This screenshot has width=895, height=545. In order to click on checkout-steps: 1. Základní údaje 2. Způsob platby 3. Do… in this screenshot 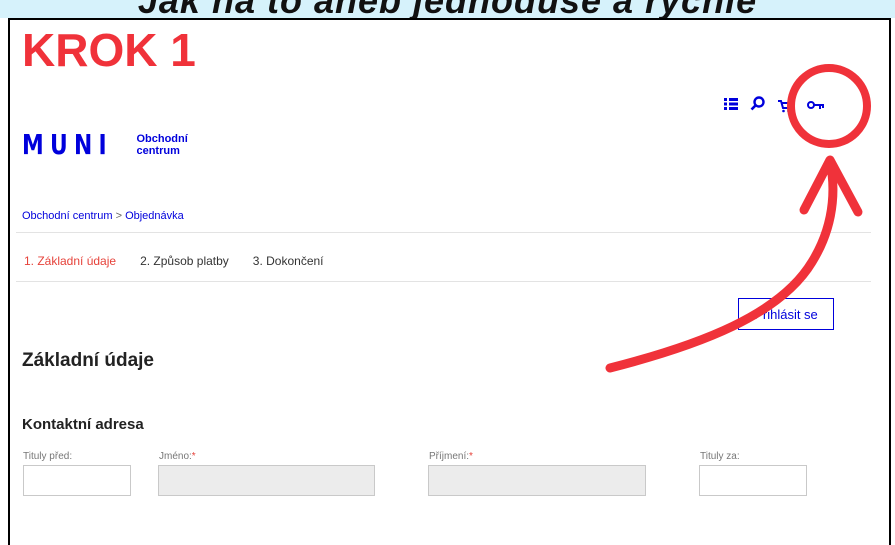, I will do `click(186, 261)`.